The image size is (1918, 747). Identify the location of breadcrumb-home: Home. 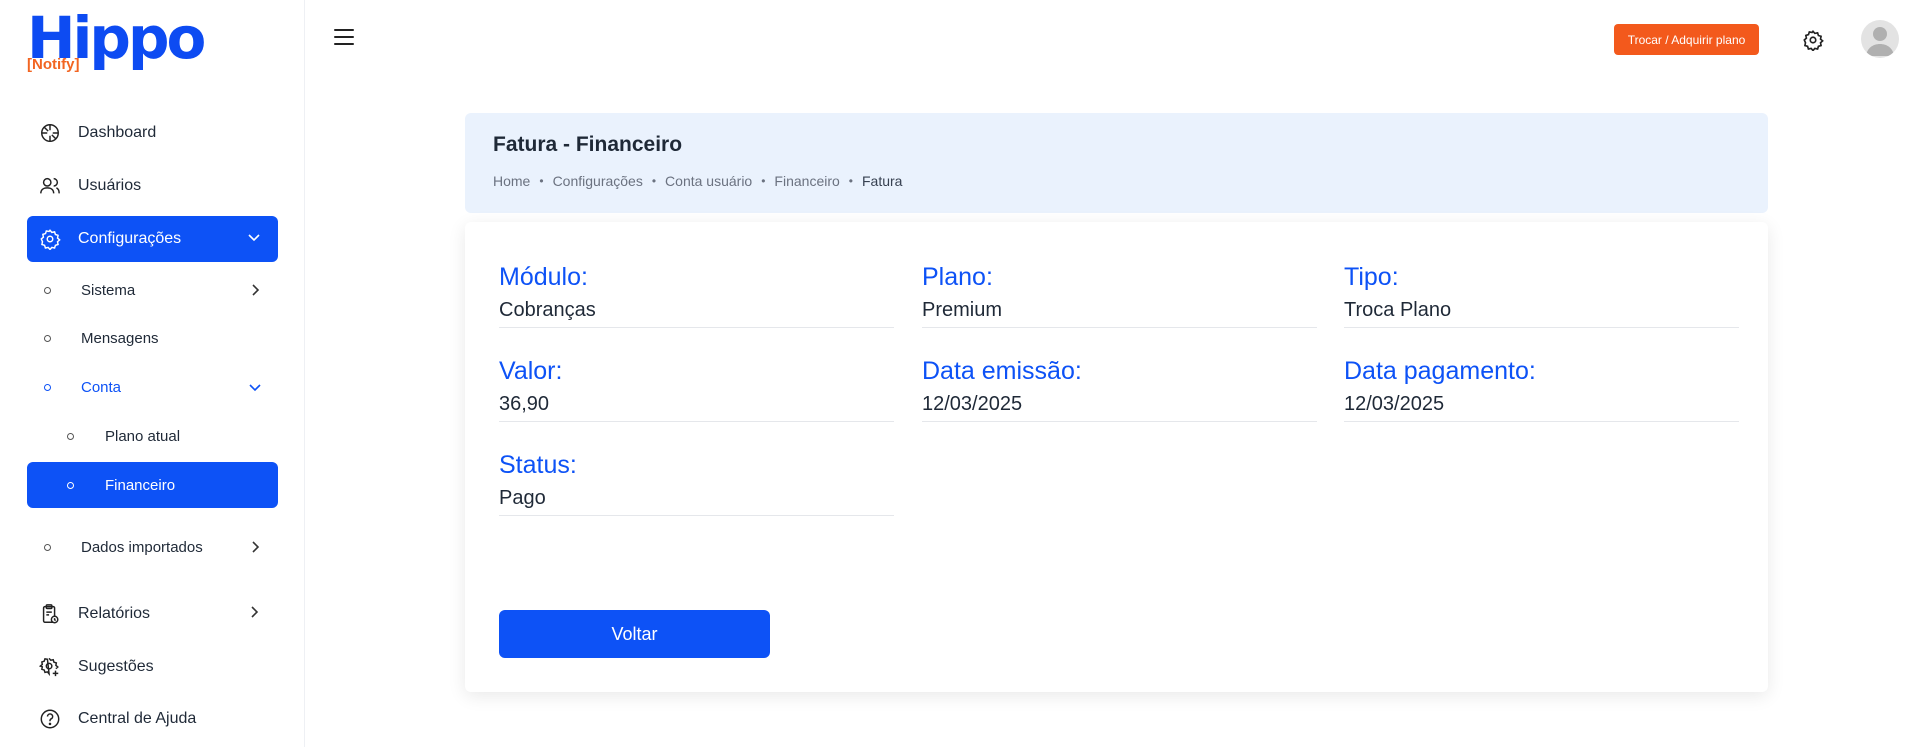
(511, 181).